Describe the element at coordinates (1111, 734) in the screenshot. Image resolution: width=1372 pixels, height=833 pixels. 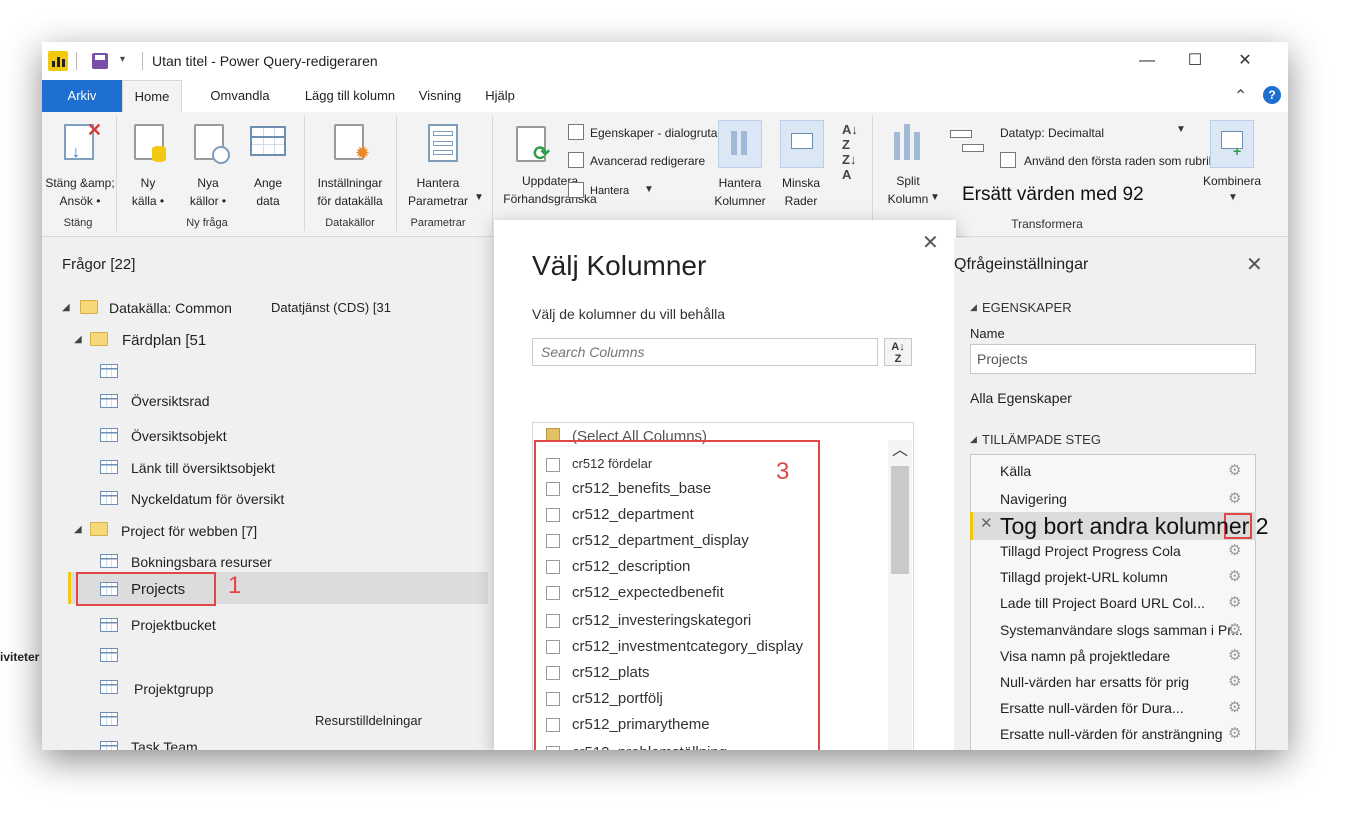
I see `applied-step: Ersatte null-värden för ansträngning` at that location.